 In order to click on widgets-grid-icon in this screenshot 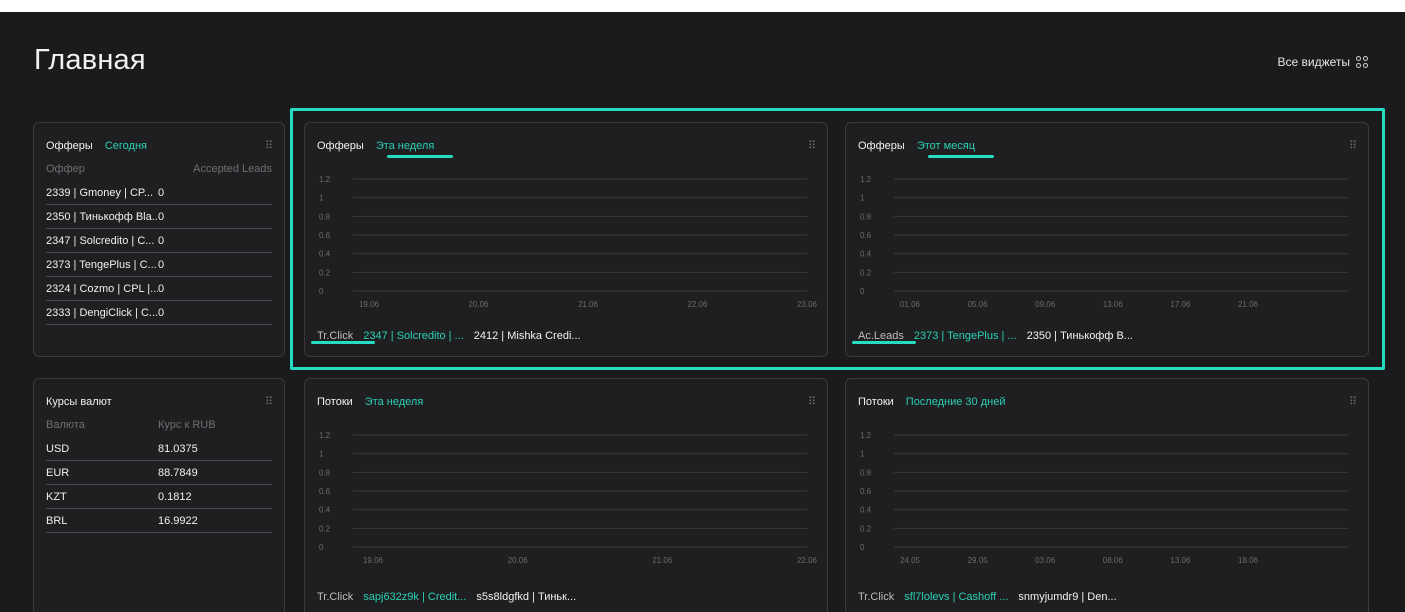, I will do `click(1362, 62)`.